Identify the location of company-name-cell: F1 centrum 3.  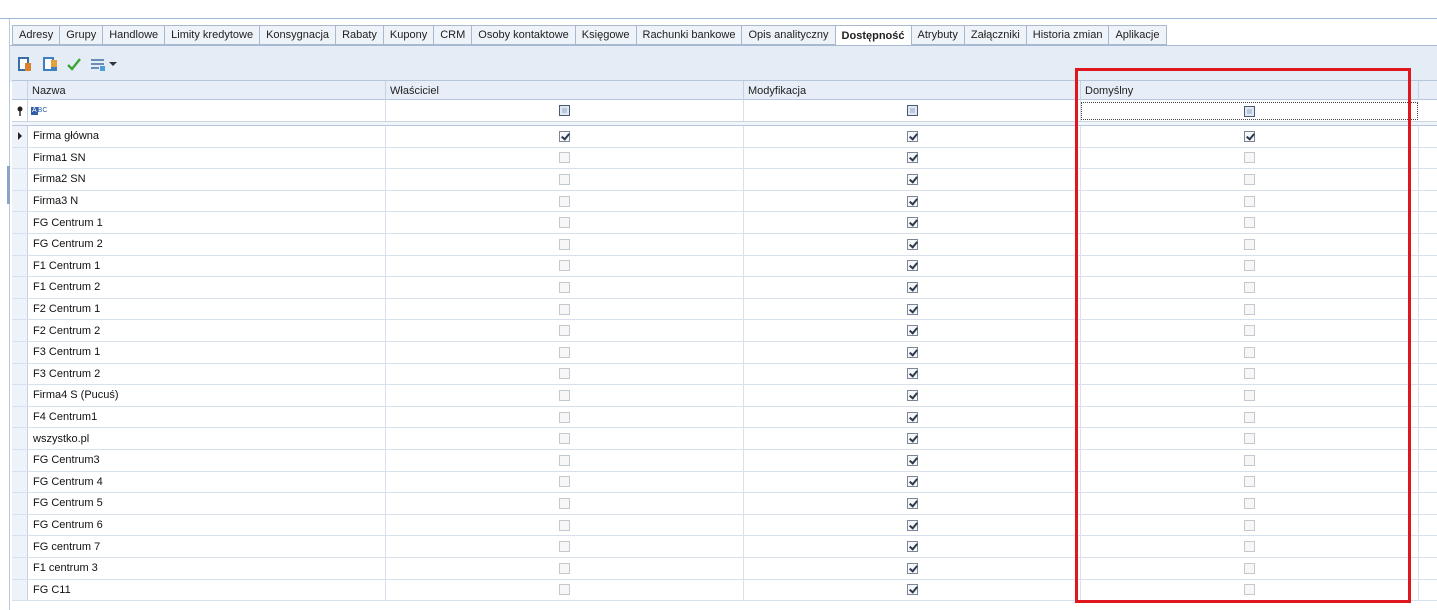
(207, 568).